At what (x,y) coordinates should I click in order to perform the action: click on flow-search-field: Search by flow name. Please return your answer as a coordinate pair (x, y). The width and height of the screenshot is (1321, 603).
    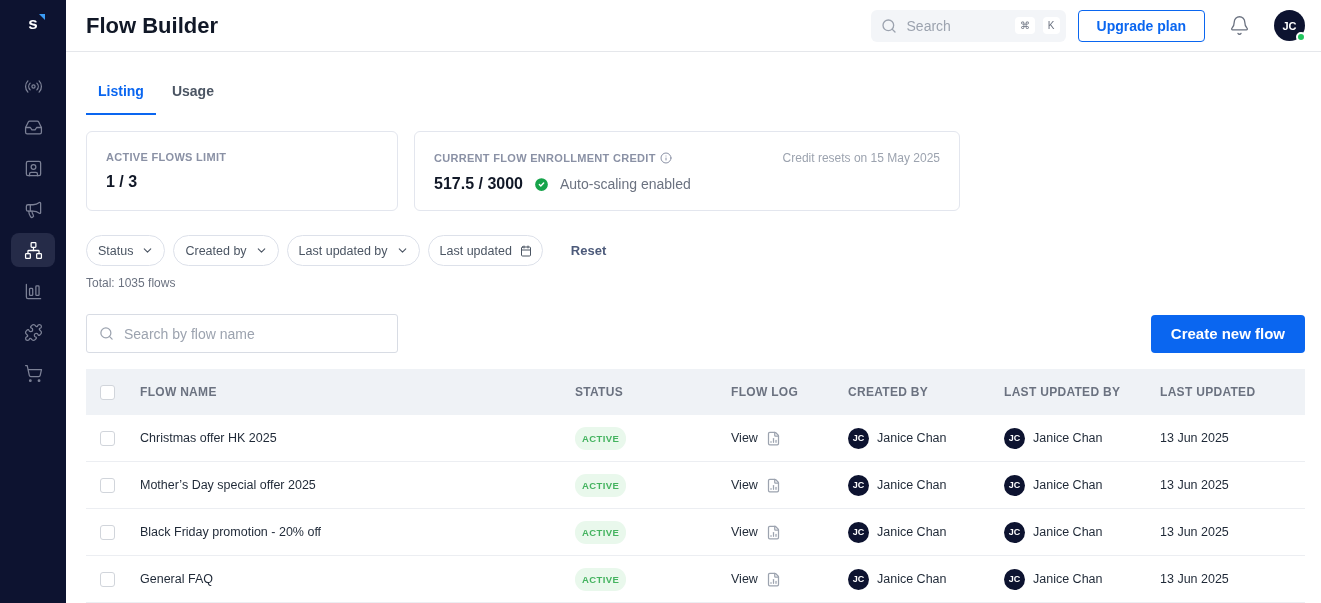
    Looking at the image, I should click on (242, 333).